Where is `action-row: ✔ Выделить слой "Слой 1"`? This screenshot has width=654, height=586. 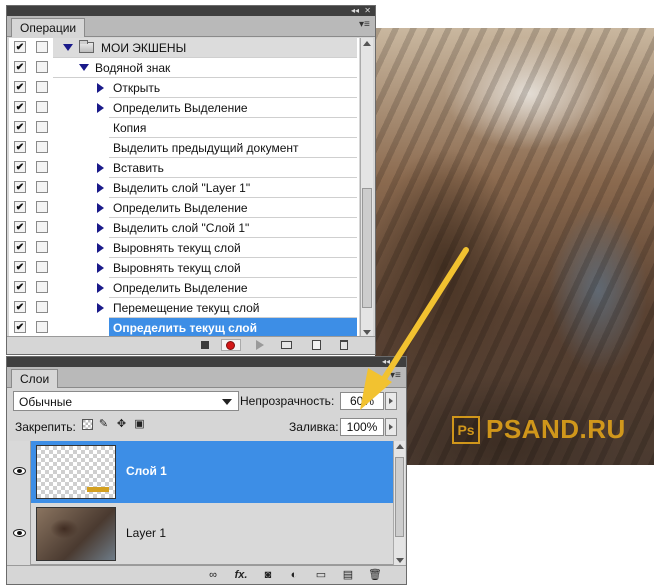 action-row: ✔ Выделить слой "Слой 1" is located at coordinates (184, 228).